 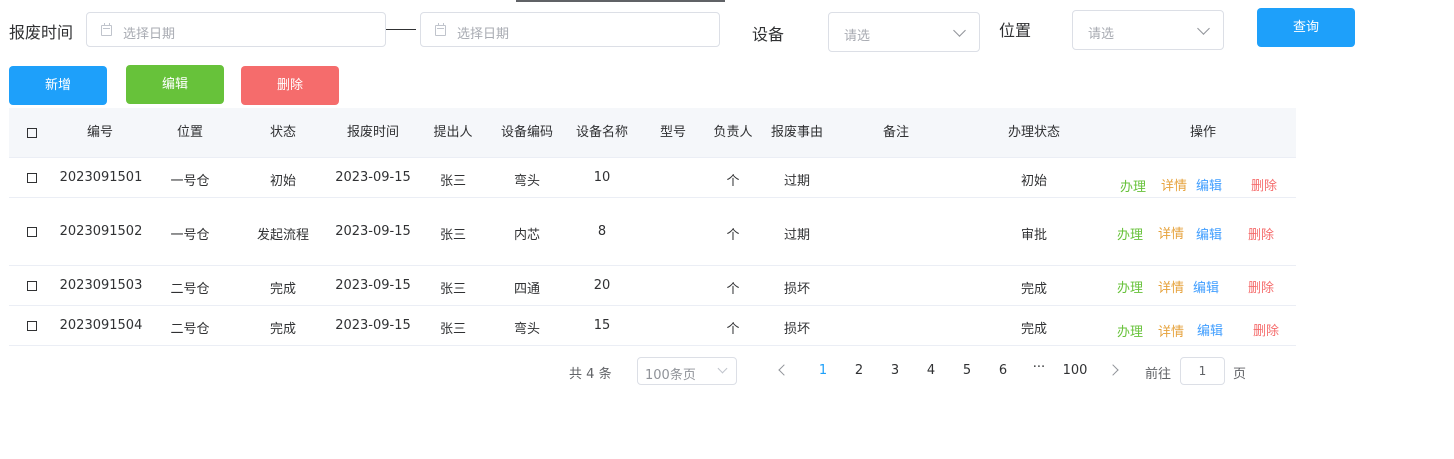 What do you see at coordinates (1202, 132) in the screenshot?
I see `header-actions: 操作` at bounding box center [1202, 132].